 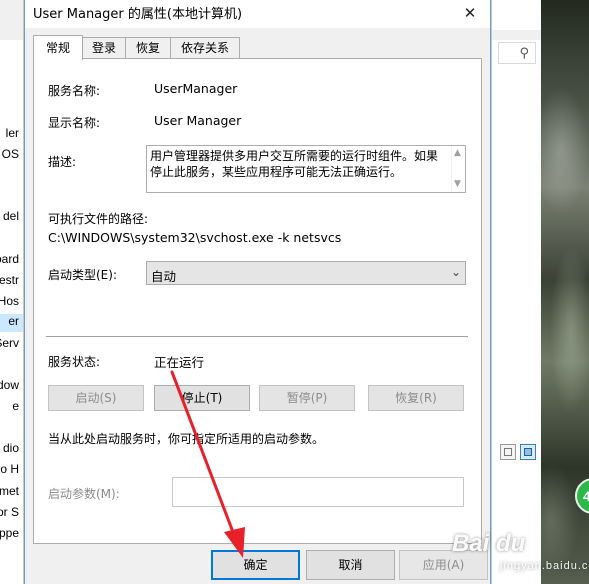 I want to click on service-row: dio H, so click(x=9, y=469).